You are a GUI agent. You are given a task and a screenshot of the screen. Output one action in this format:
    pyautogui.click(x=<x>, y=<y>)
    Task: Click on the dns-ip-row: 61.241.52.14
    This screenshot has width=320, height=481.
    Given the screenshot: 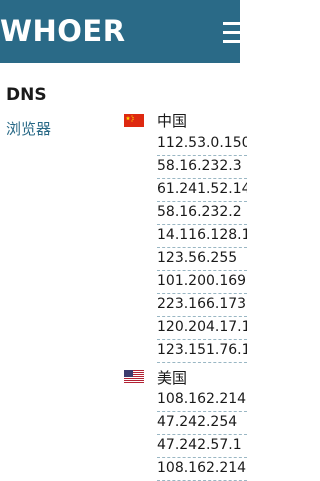 What is the action you would take?
    pyautogui.click(x=202, y=190)
    